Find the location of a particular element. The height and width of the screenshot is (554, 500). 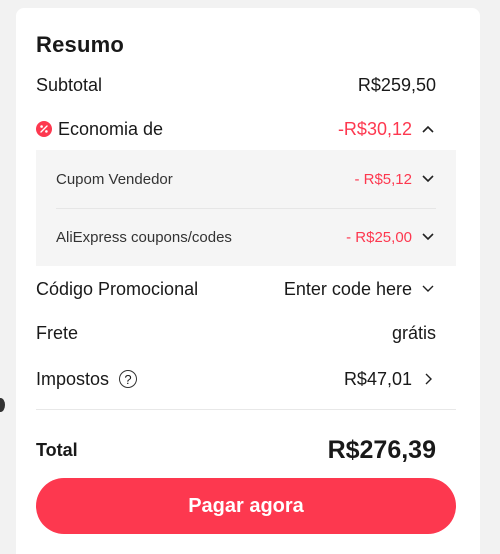

question-circle-icon: ? is located at coordinates (128, 379).